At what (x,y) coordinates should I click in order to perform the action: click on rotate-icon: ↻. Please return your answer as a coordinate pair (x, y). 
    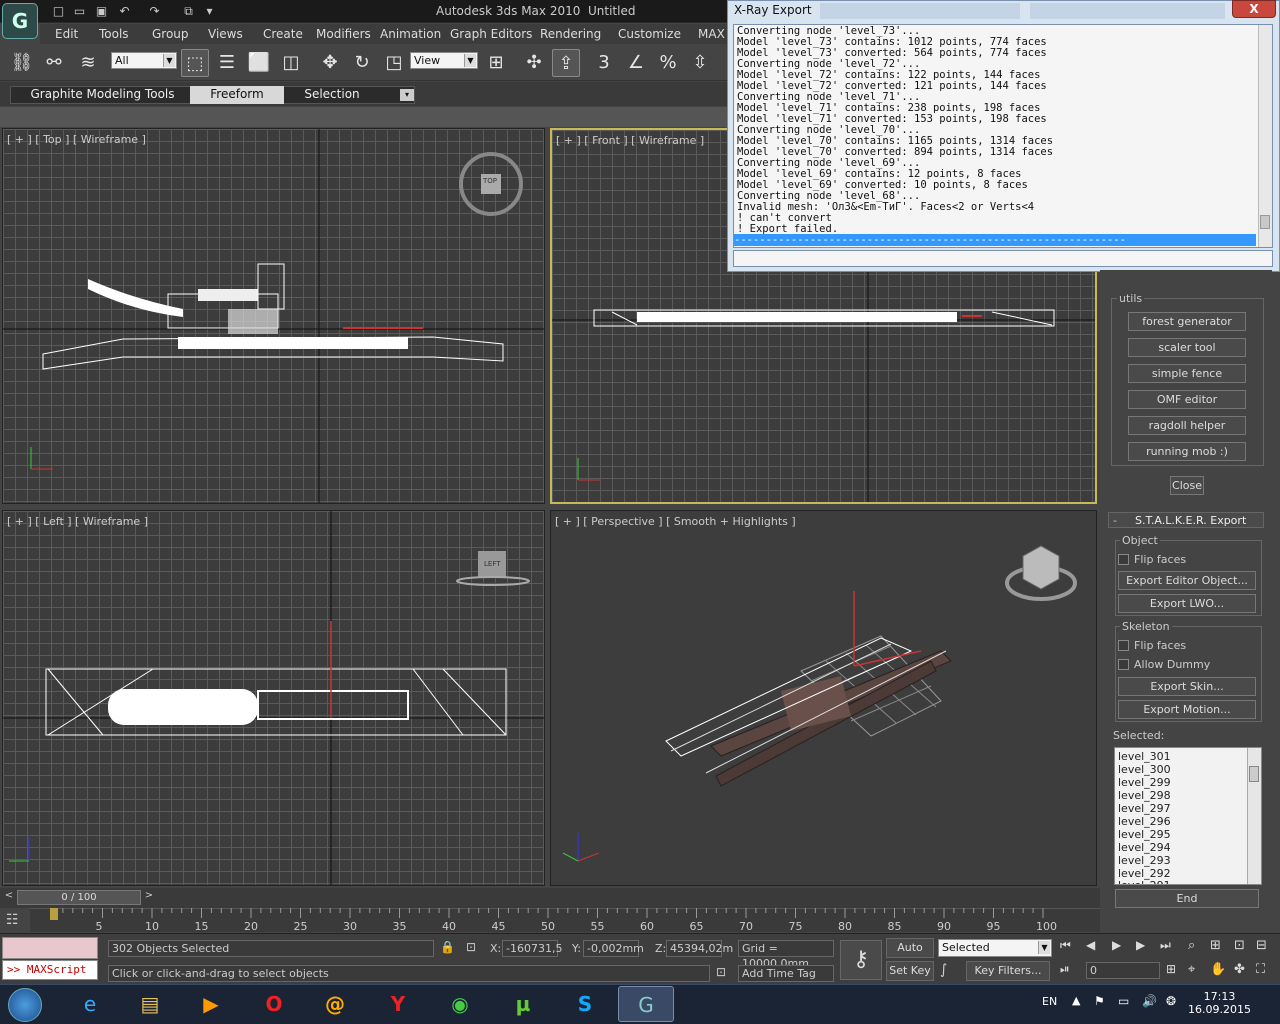
    Looking at the image, I should click on (362, 63).